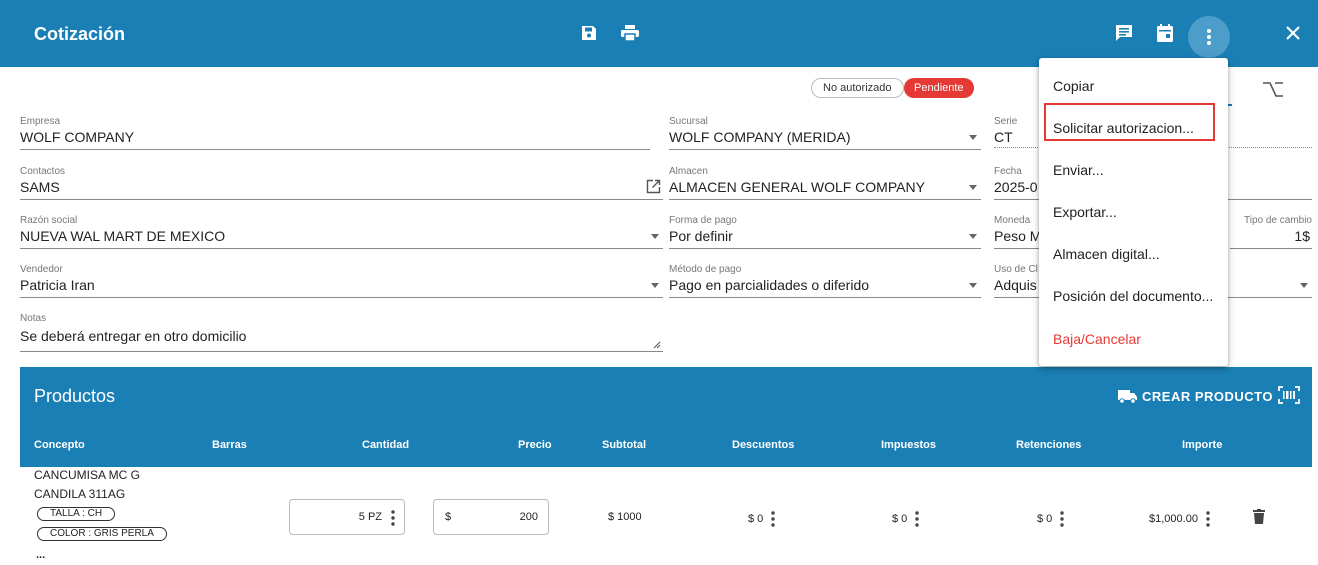  I want to click on products-title: Productos, so click(75, 396).